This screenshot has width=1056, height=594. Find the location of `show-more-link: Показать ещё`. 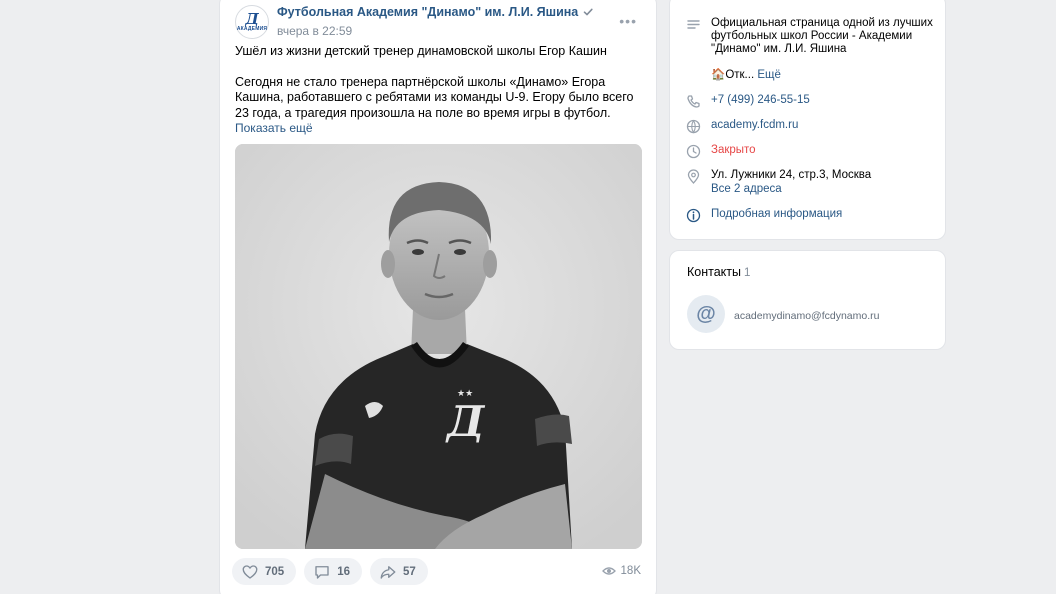

show-more-link: Показать ещё is located at coordinates (440, 129).